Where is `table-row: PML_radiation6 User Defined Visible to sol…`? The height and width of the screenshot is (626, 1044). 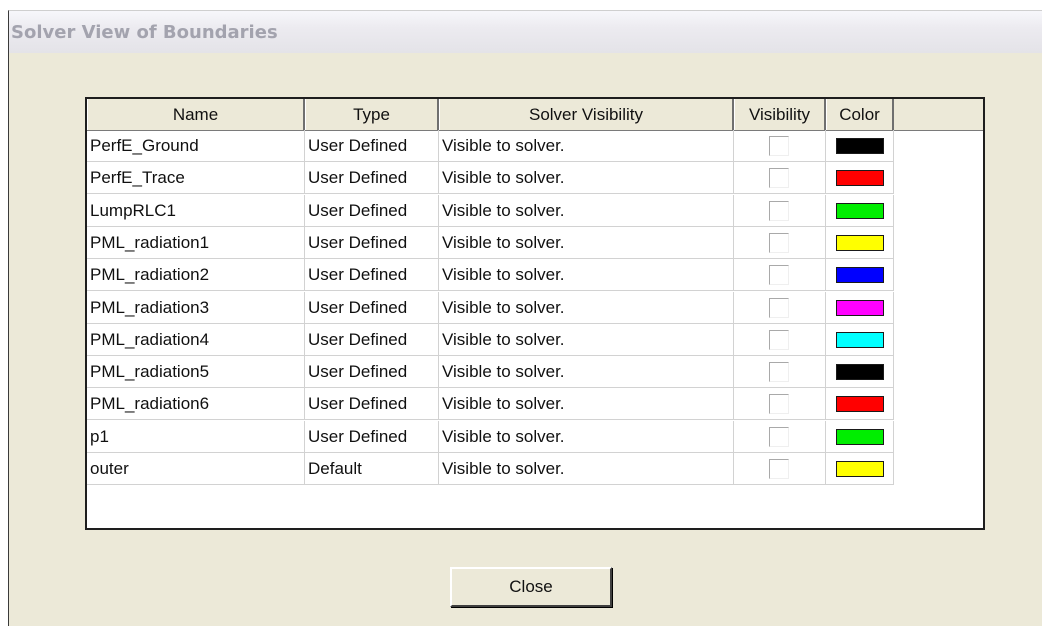
table-row: PML_radiation6 User Defined Visible to sol… is located at coordinates (493, 404).